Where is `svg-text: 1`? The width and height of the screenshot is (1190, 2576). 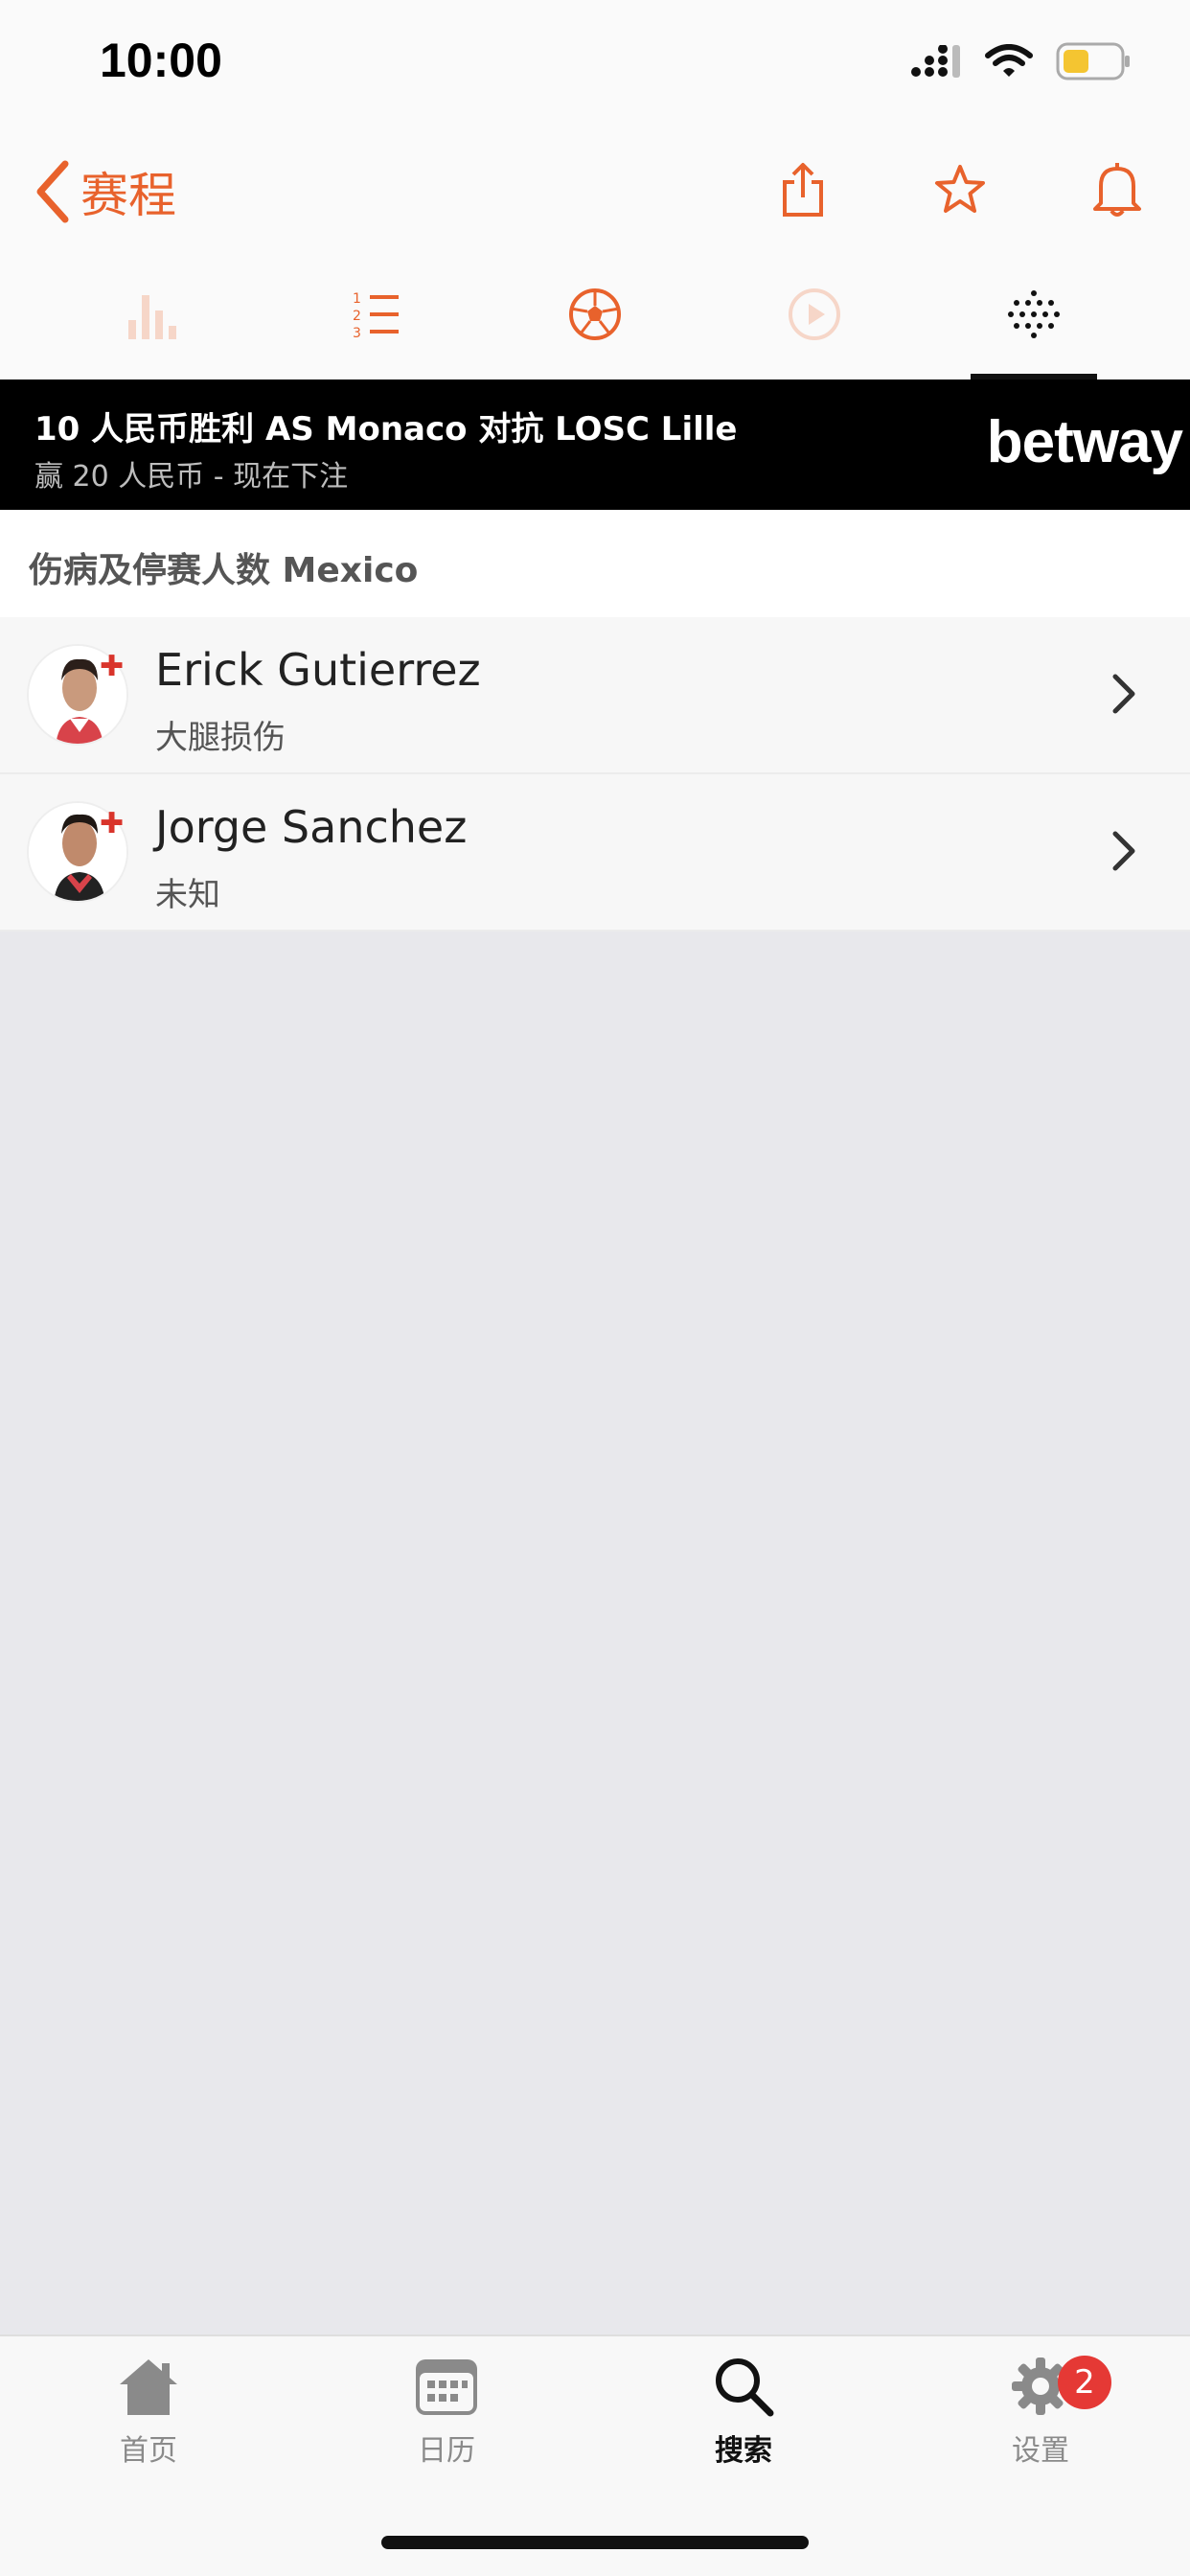 svg-text: 1 is located at coordinates (357, 299).